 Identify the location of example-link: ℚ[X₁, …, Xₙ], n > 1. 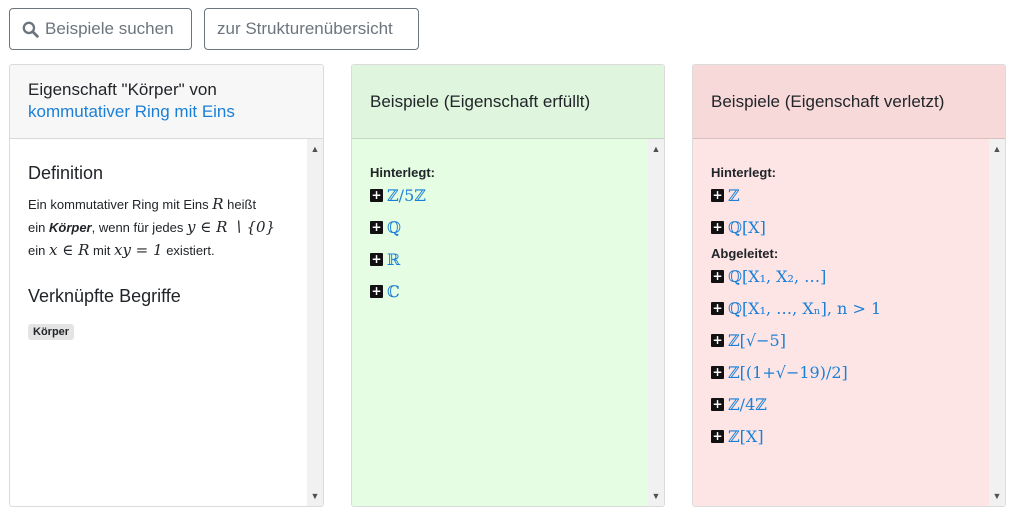
(804, 308).